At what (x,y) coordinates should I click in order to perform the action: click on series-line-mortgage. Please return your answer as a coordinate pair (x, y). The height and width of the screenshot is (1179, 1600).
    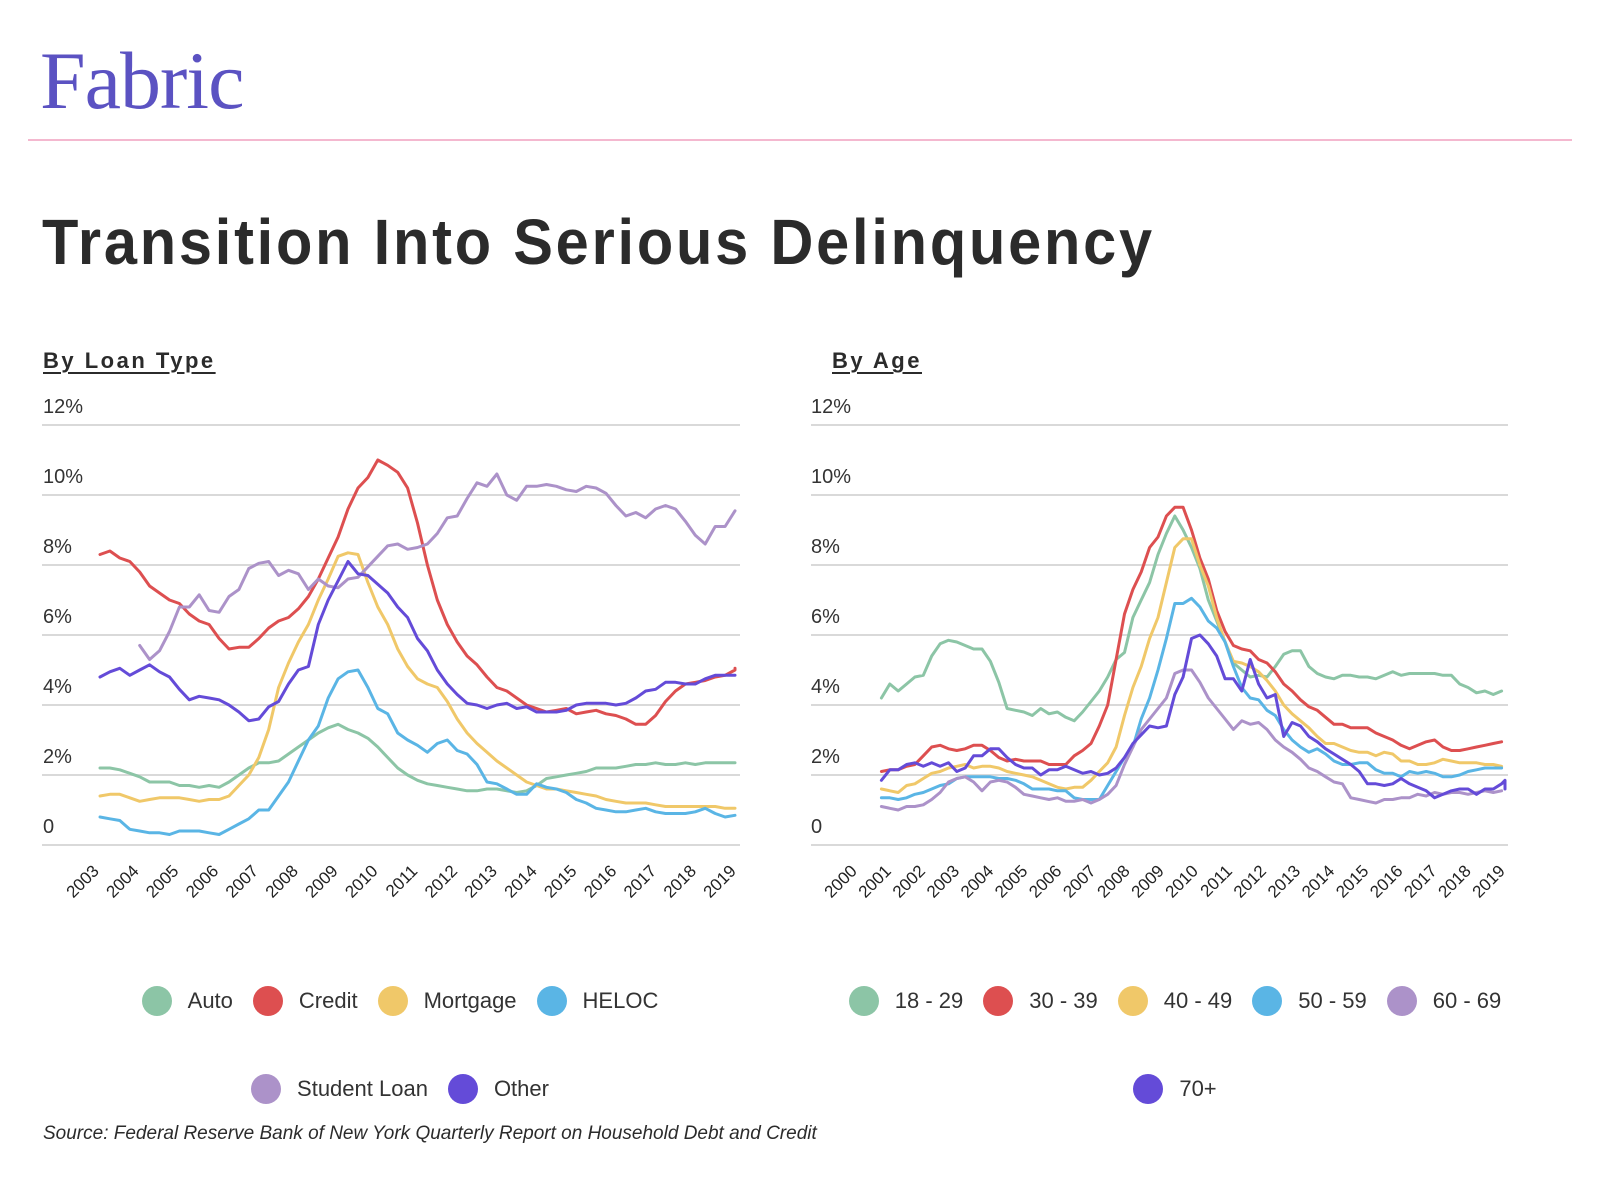
    Looking at the image, I should click on (417, 680).